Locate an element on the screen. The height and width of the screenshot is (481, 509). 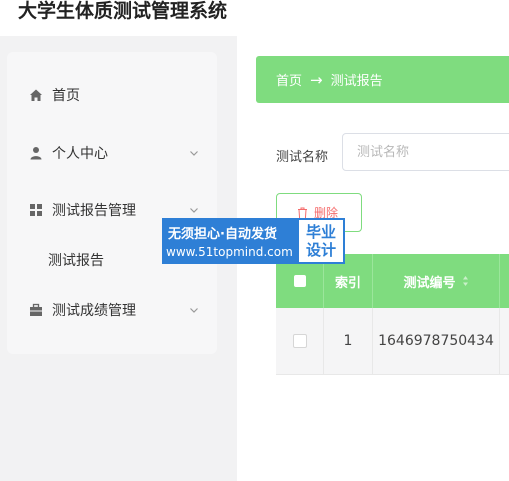
search-label: 测试名称 is located at coordinates (302, 157).